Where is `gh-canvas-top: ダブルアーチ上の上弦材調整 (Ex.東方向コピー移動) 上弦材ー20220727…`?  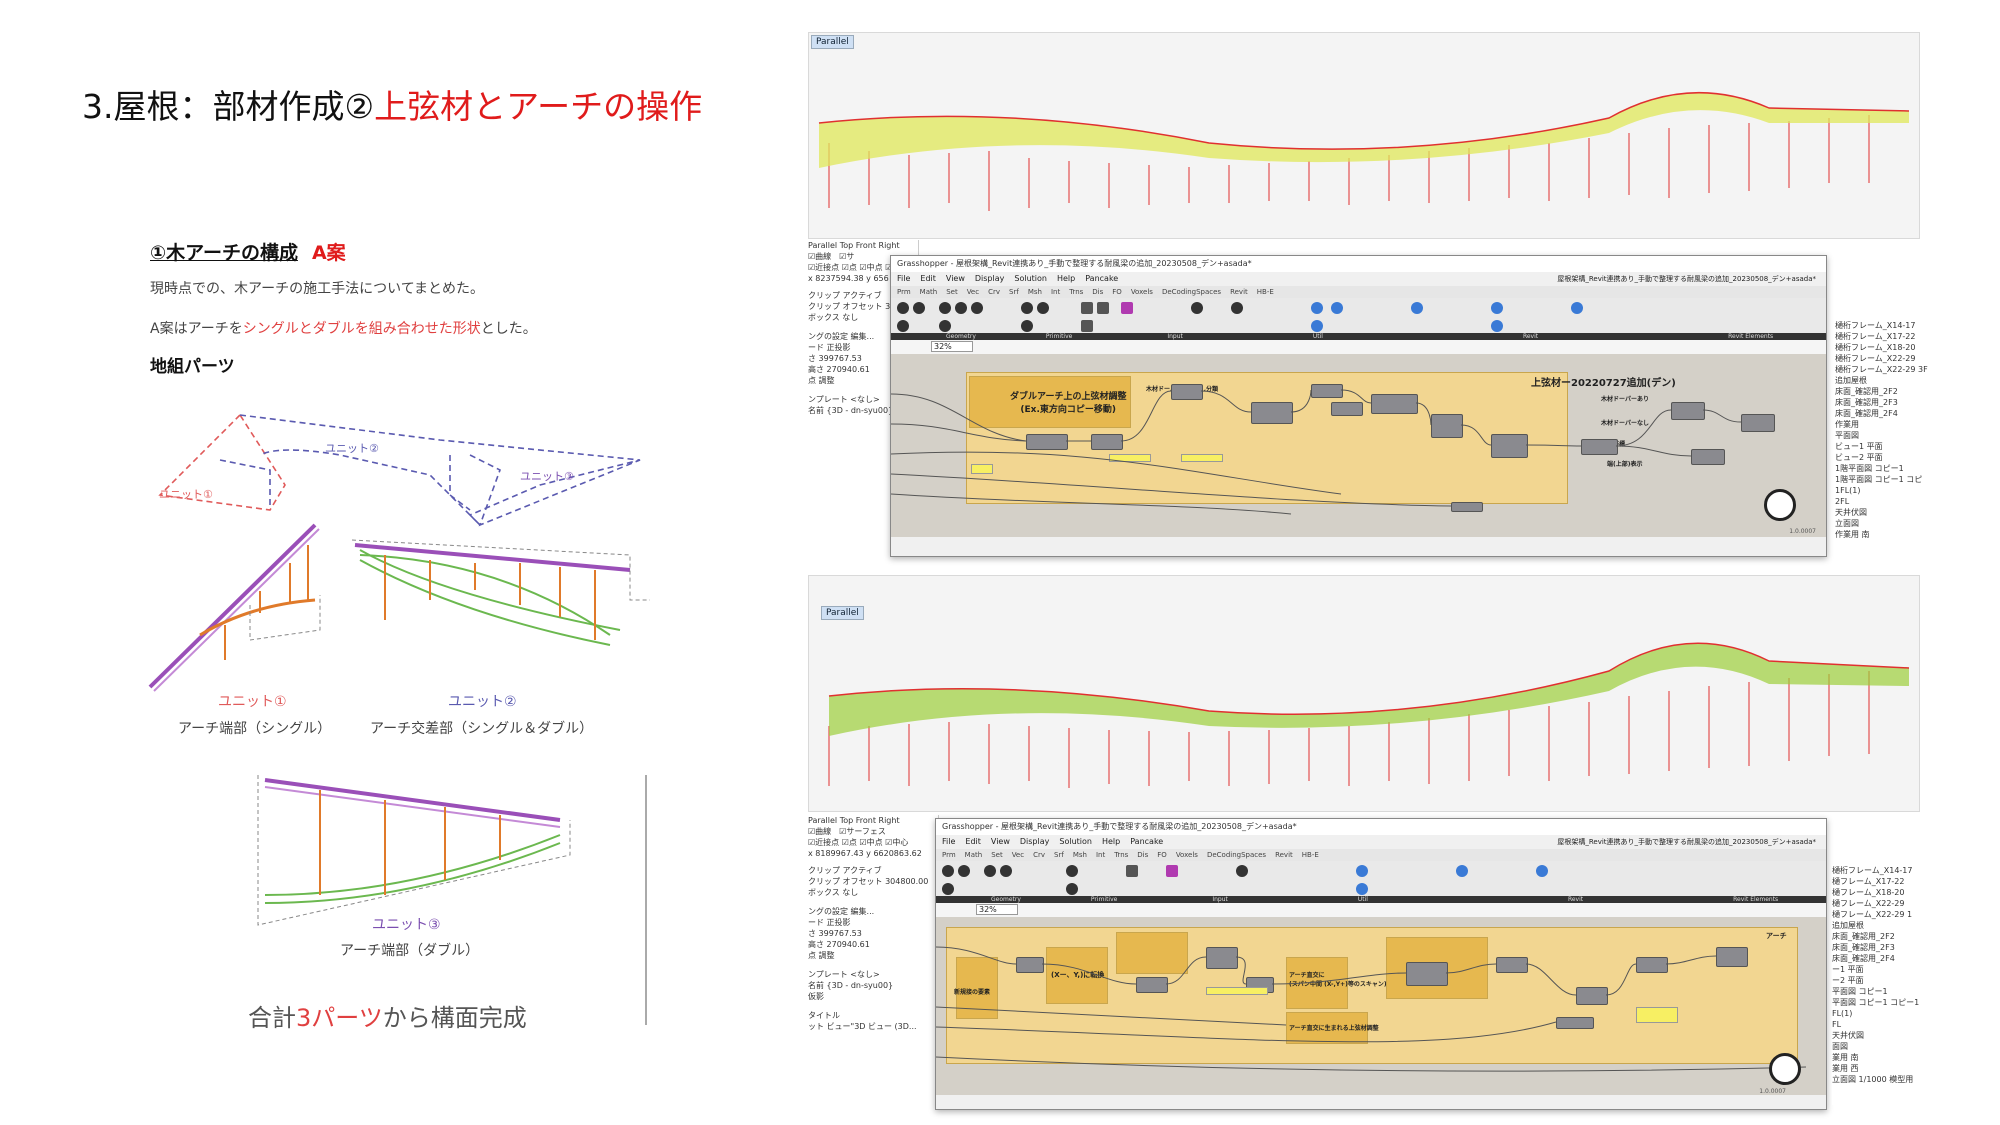 gh-canvas-top: ダブルアーチ上の上弦材調整 (Ex.東方向コピー移動) 上弦材ー20220727… is located at coordinates (1358, 445).